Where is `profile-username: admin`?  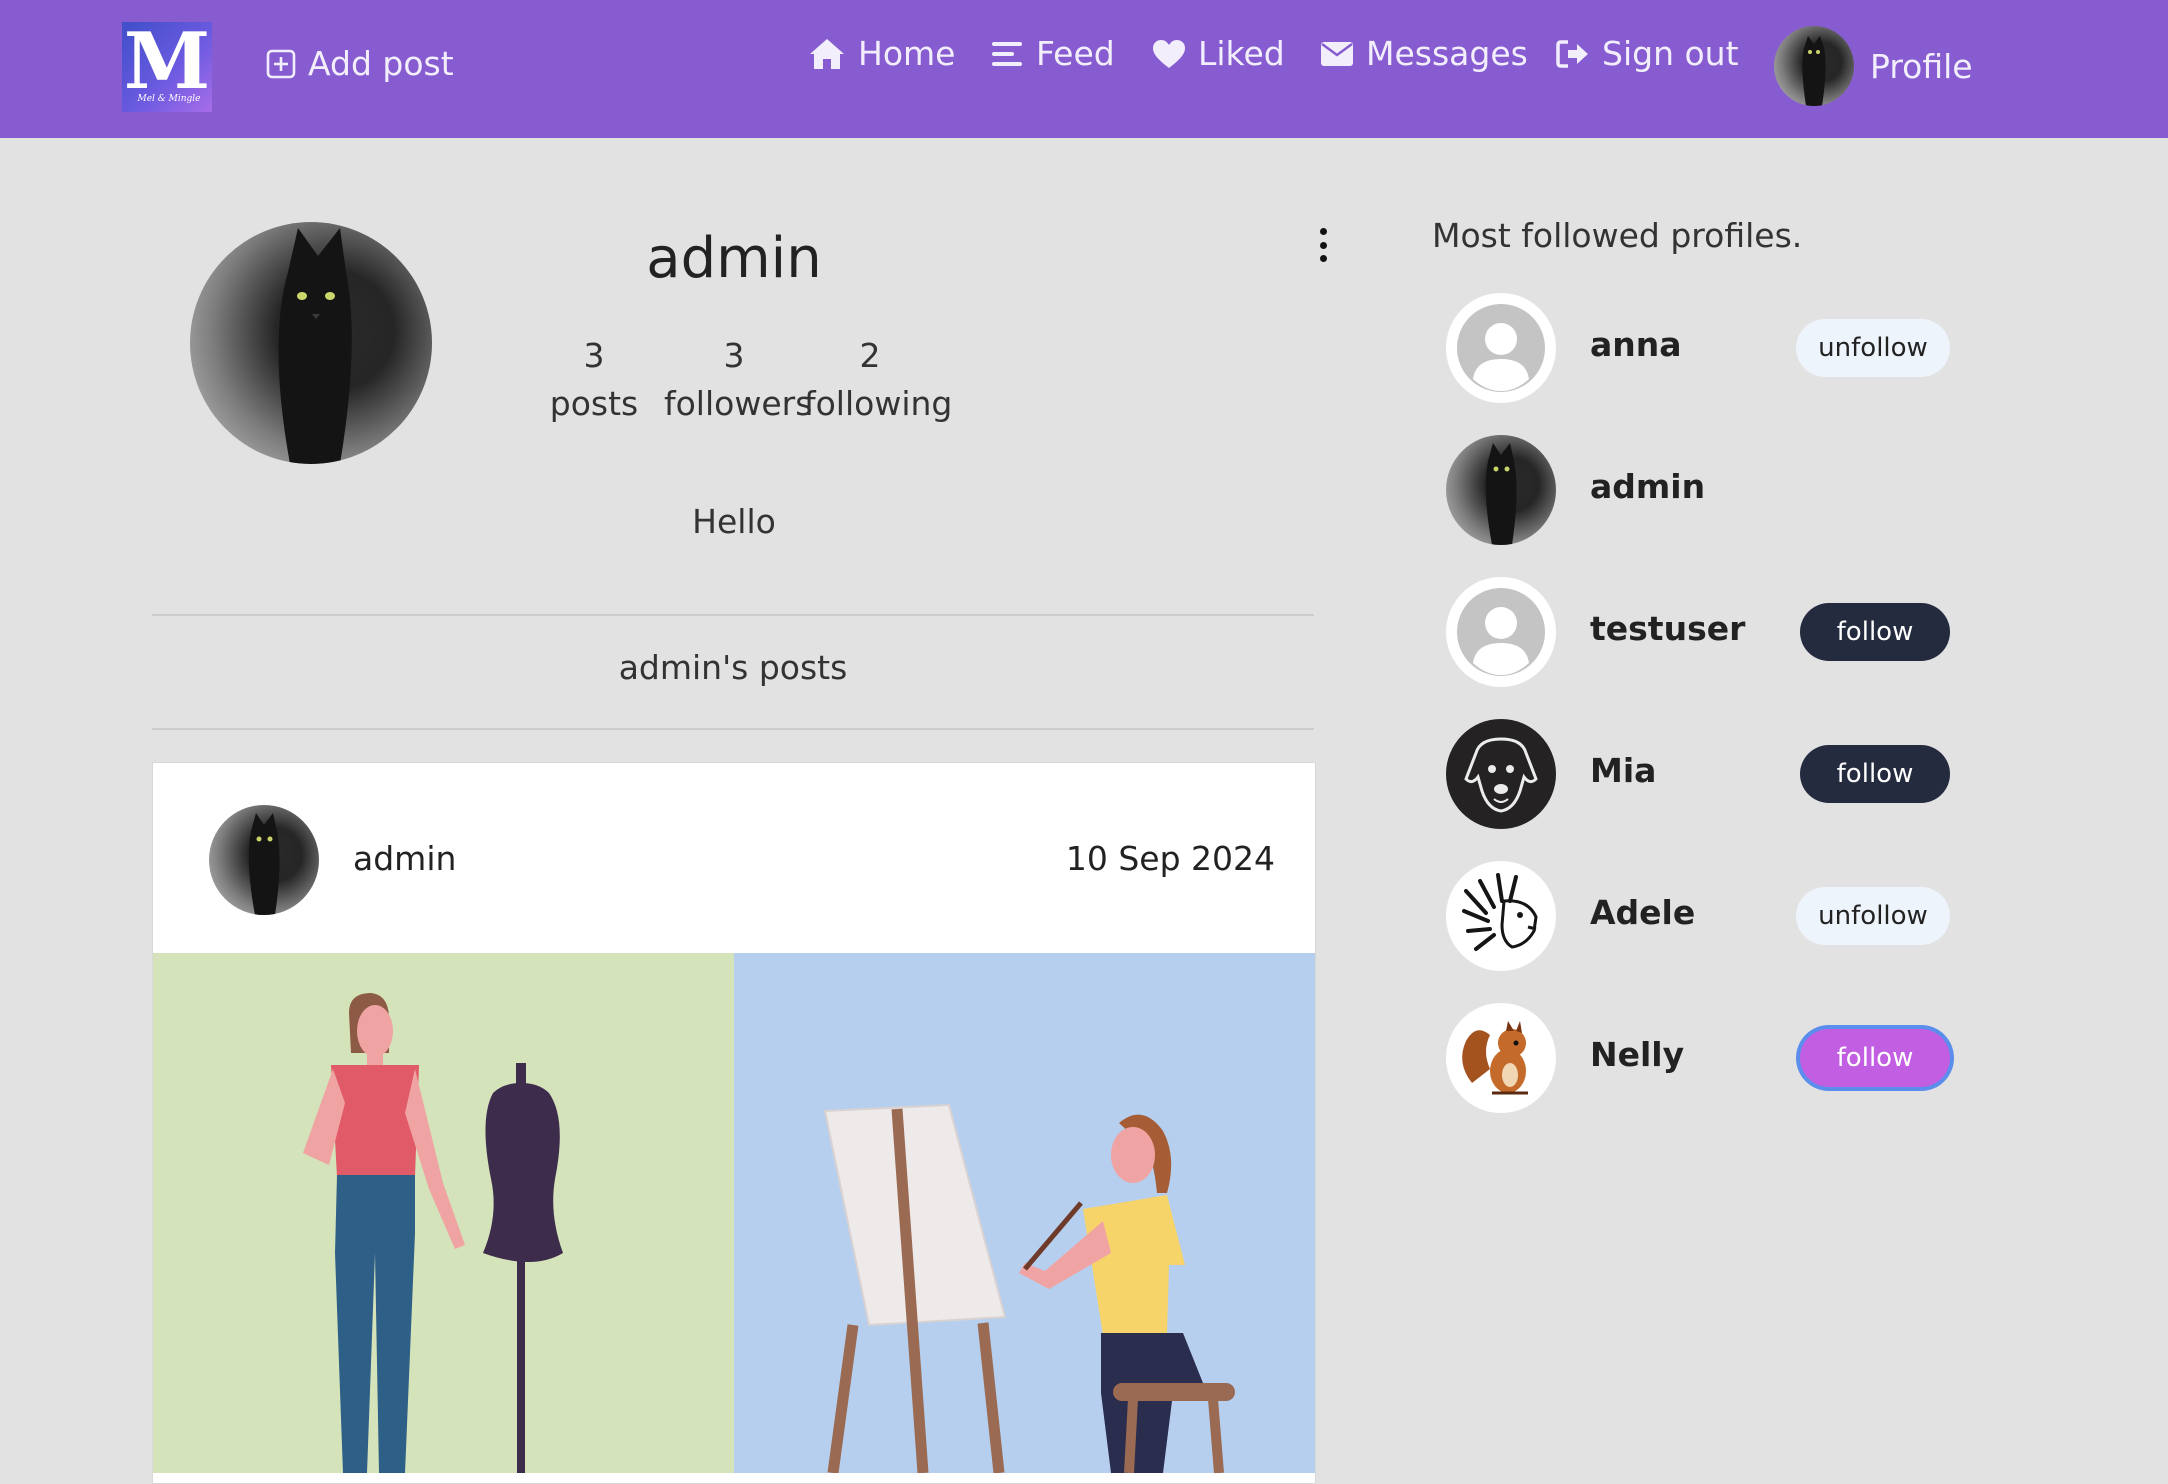
profile-username: admin is located at coordinates (734, 258).